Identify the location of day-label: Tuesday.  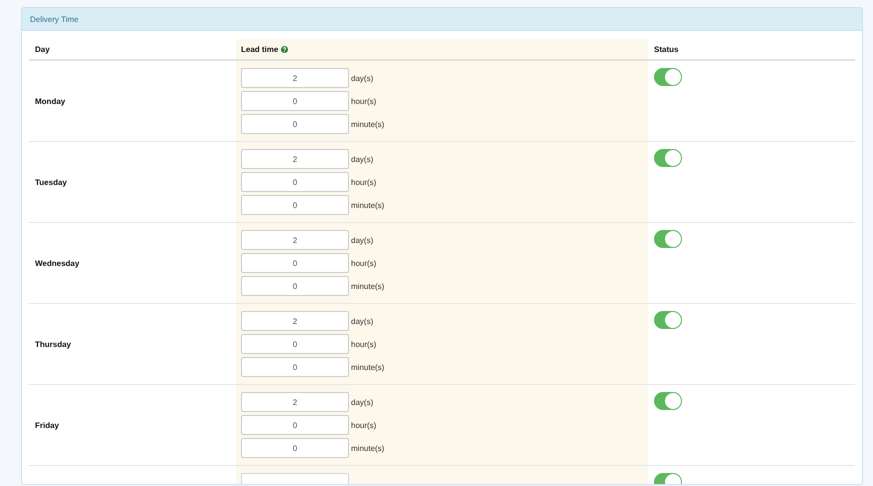
(51, 182).